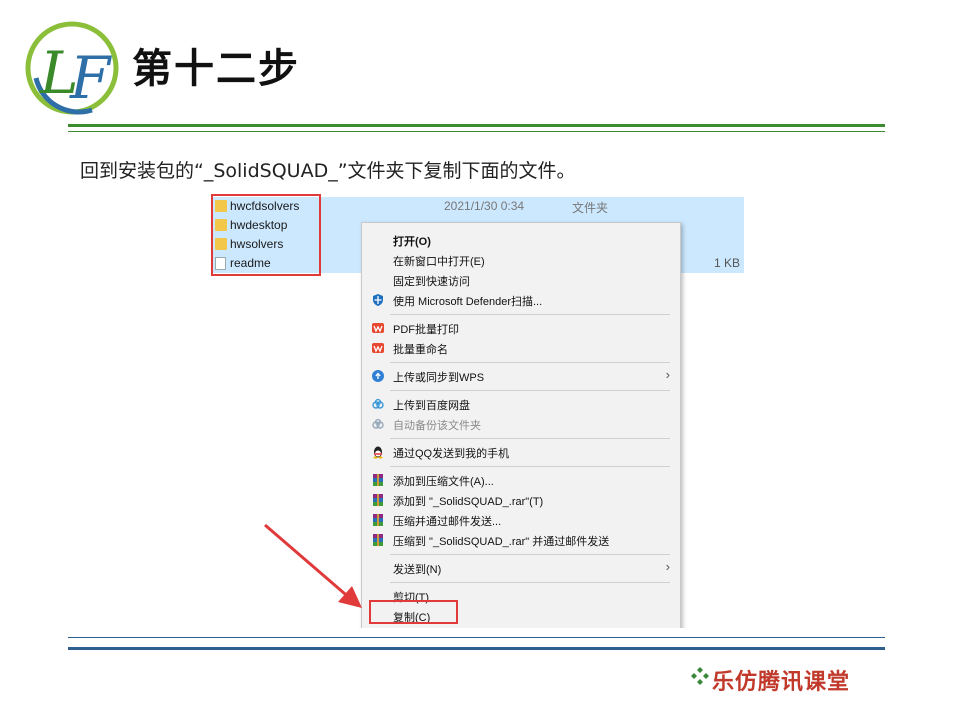 The height and width of the screenshot is (720, 960). Describe the element at coordinates (437, 426) in the screenshot. I see `menu-item-label: 自动备份该文件夹` at that location.